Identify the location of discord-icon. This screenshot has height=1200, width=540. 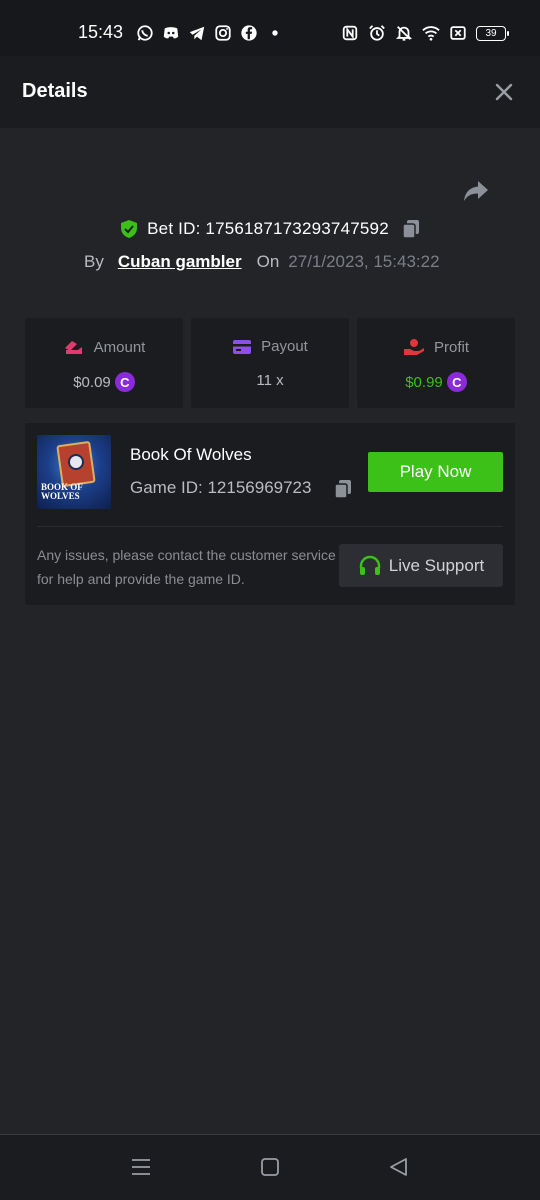
(171, 33).